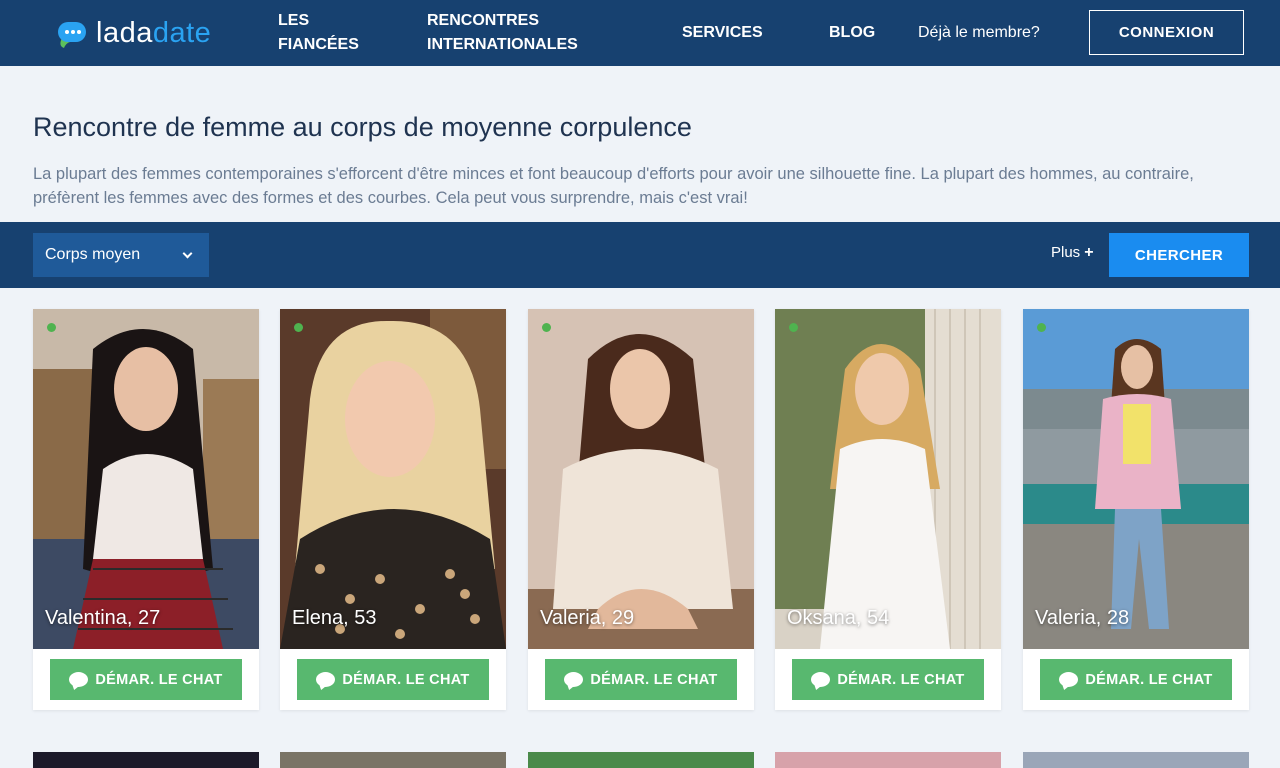 This screenshot has height=768, width=1280. Describe the element at coordinates (852, 33) in the screenshot. I see `nav-blog: BLOG` at that location.